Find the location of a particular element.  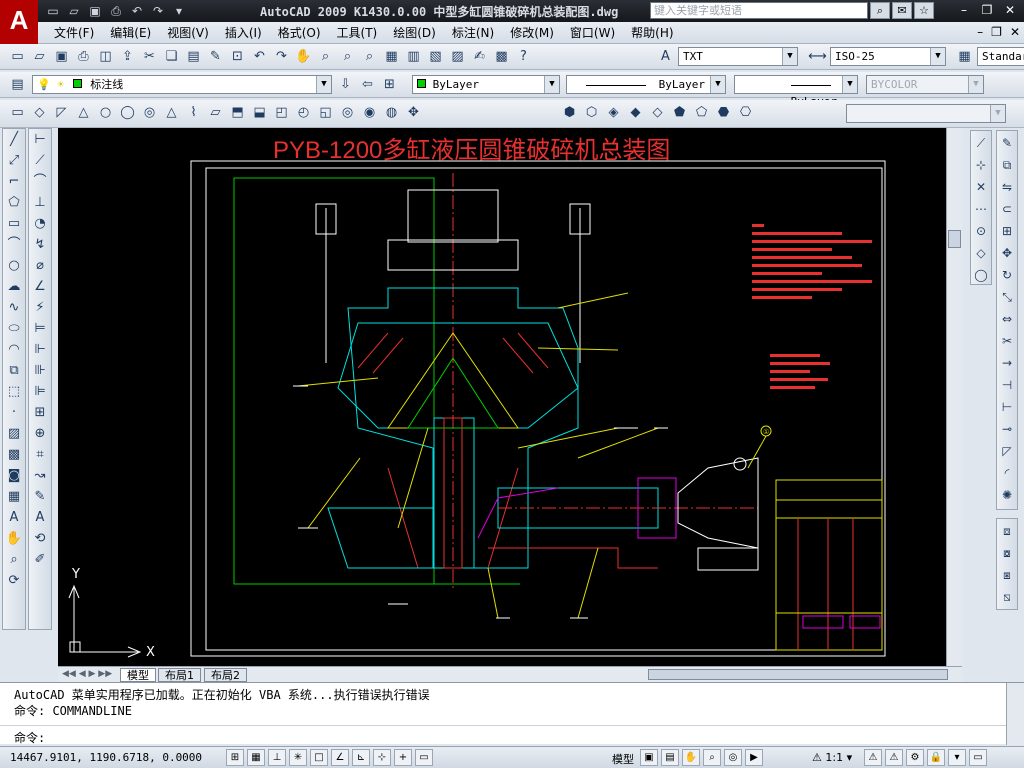

search-icon: ⌕ is located at coordinates (880, 10).